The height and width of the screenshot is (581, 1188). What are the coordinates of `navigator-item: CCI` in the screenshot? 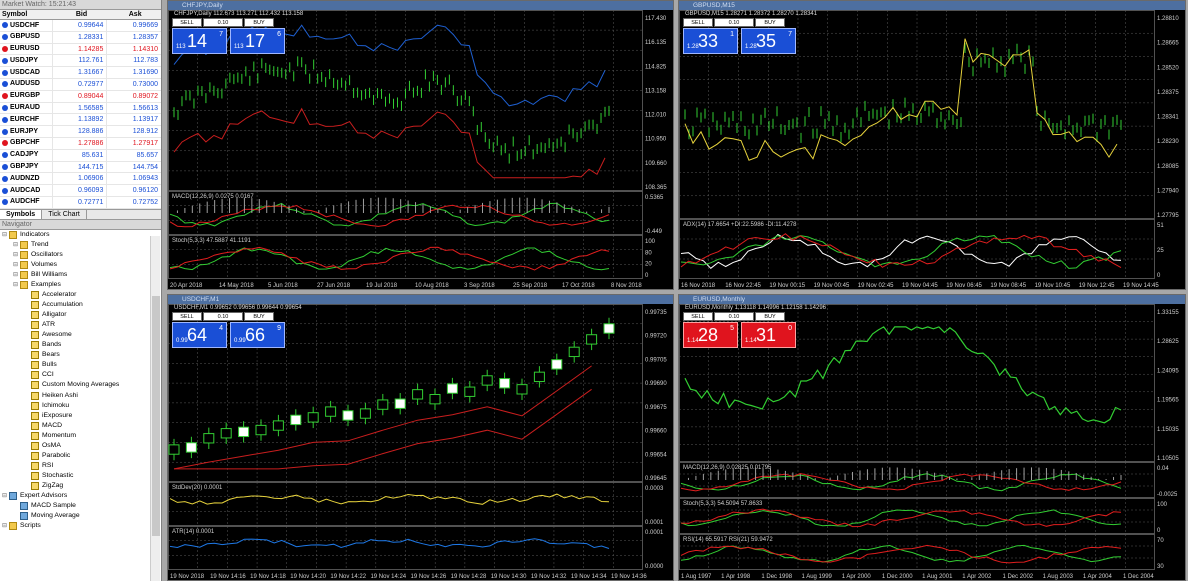 It's located at (81, 375).